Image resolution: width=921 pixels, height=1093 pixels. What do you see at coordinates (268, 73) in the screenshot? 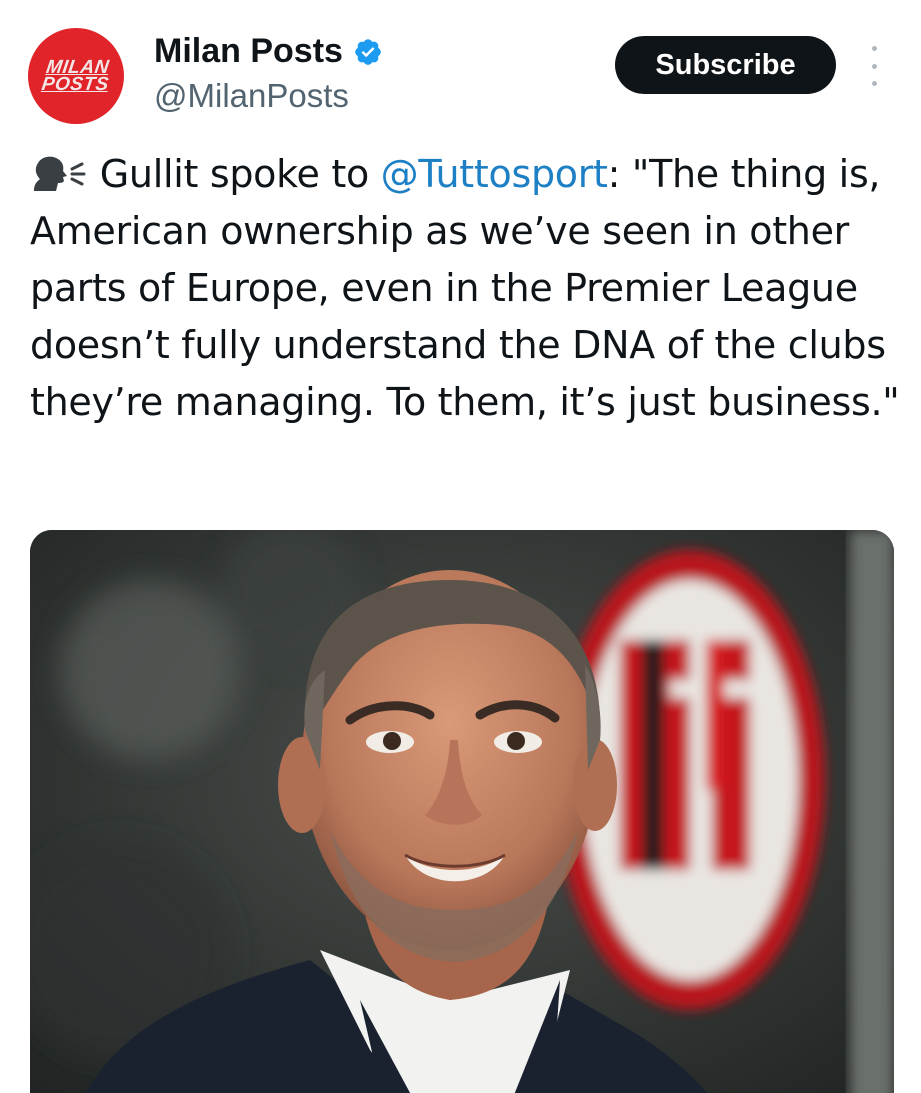
I see `account-names: Milan Posts @MilanPosts` at bounding box center [268, 73].